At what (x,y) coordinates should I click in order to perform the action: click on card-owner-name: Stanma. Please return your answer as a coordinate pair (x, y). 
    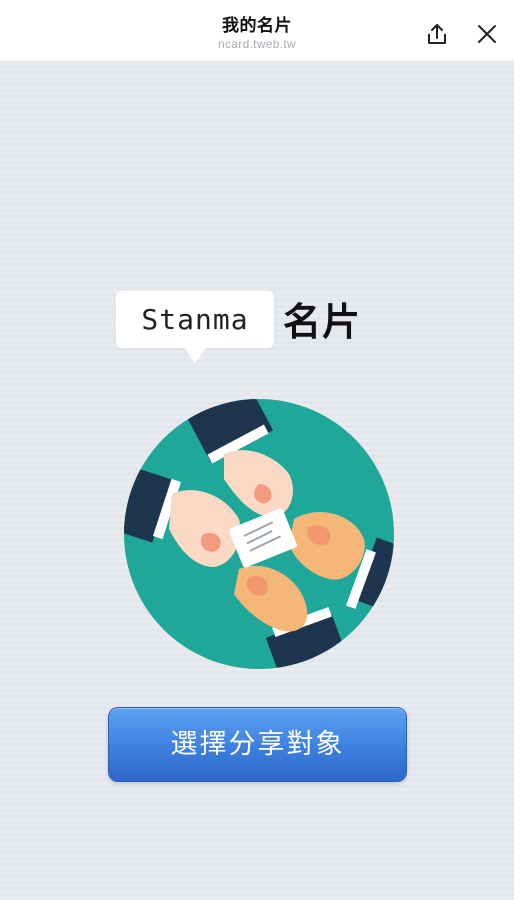
    Looking at the image, I should click on (195, 319).